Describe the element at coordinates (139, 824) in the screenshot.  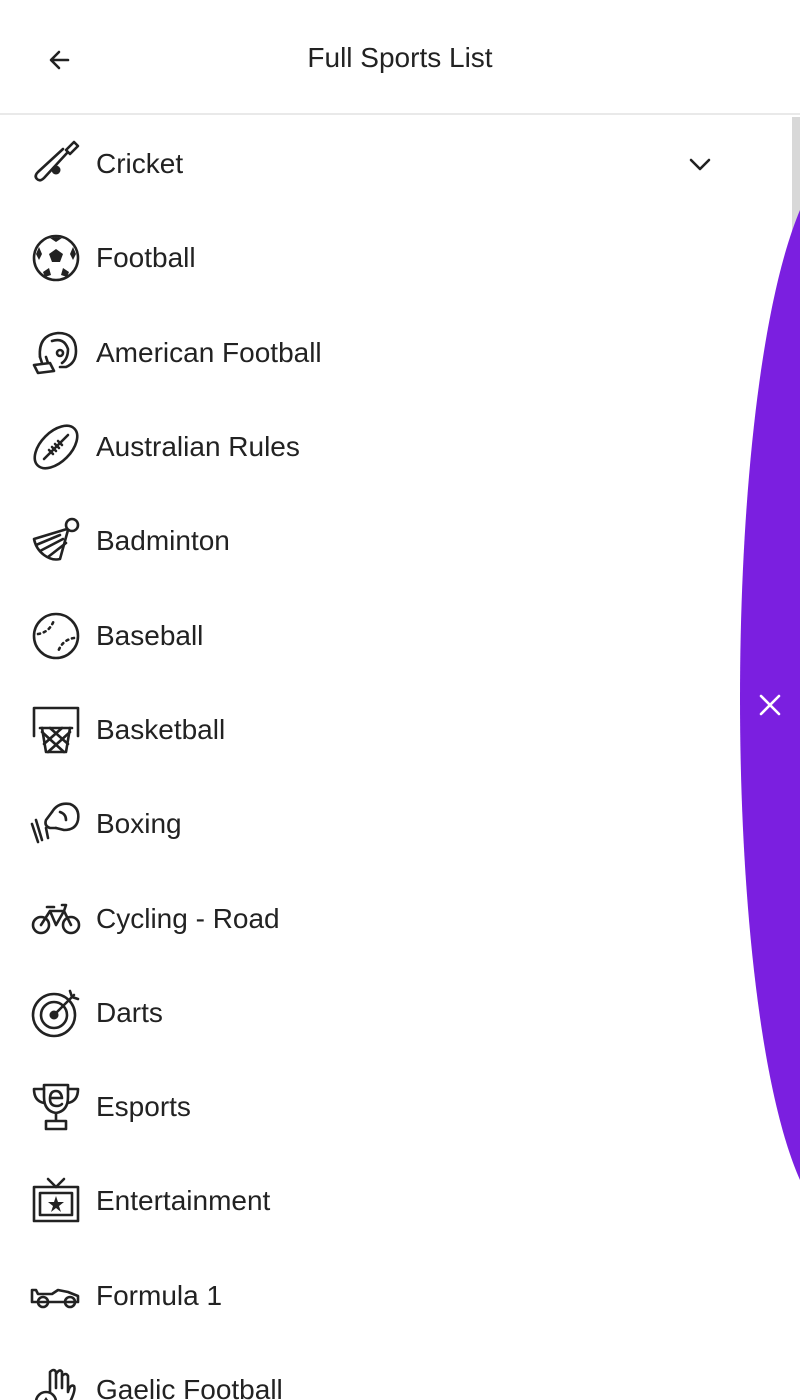
I see `sport-item-label: Boxing` at that location.